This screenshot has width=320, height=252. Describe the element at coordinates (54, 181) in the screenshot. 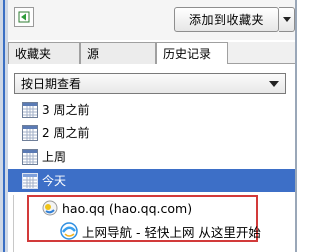

I see `history-group-label: 今天` at that location.